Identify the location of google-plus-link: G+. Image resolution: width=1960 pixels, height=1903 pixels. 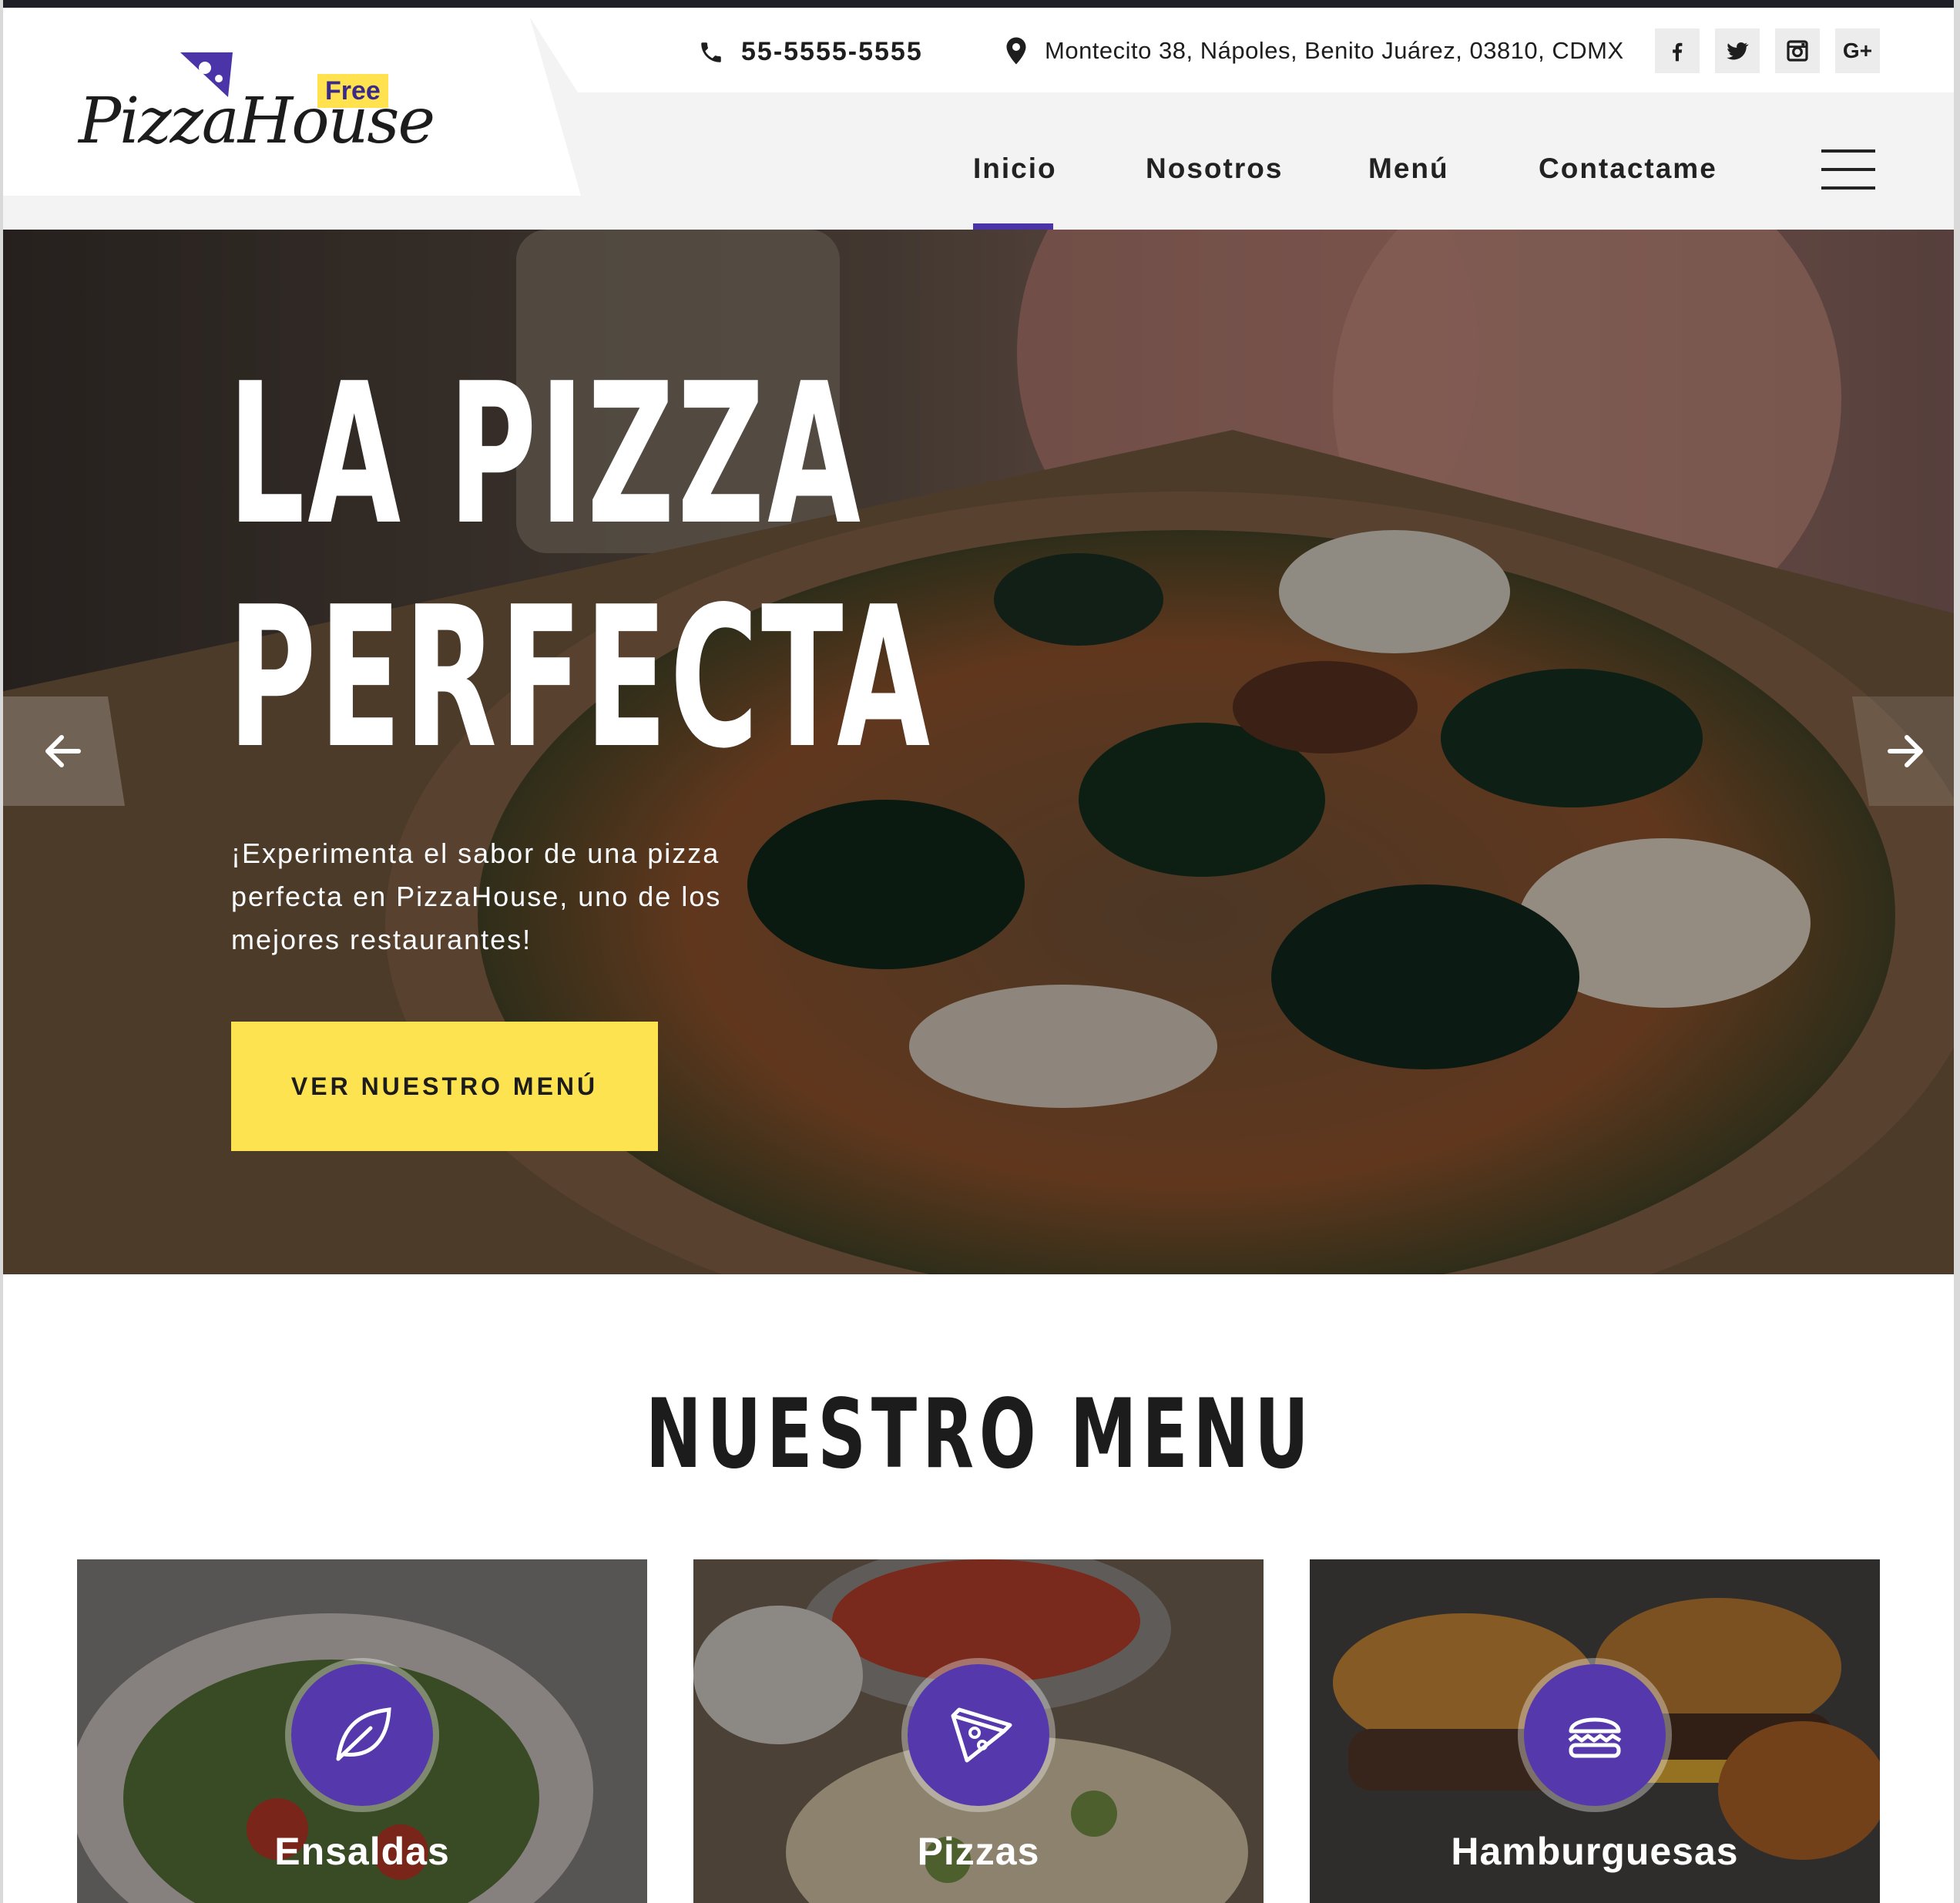
(1858, 51).